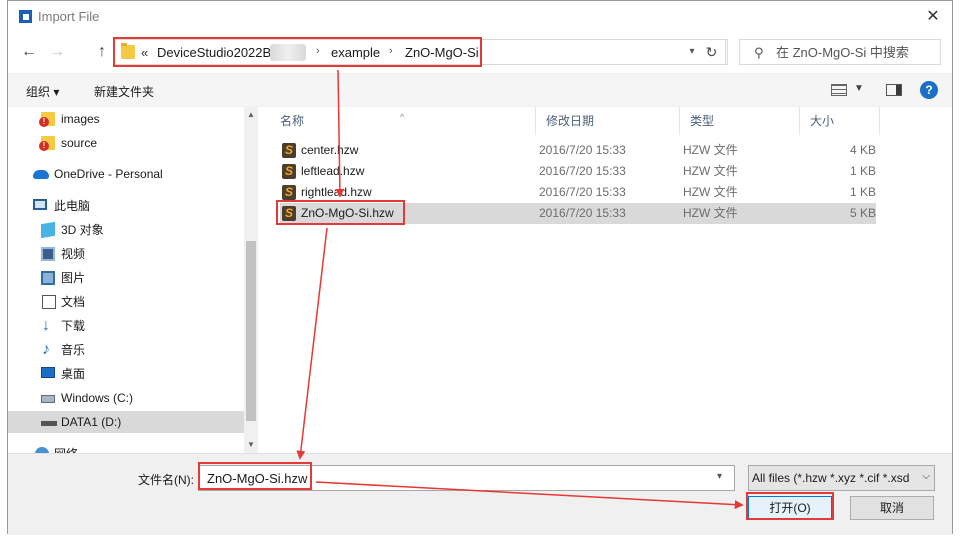 The height and width of the screenshot is (540, 960). I want to click on breadcrumb-example: example, so click(355, 52).